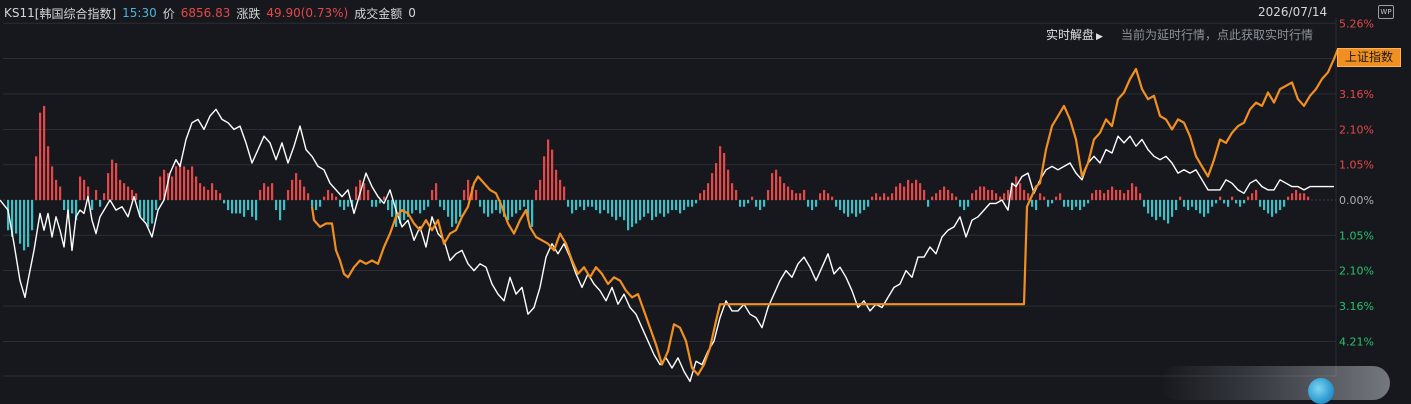 Image resolution: width=1411 pixels, height=404 pixels. Describe the element at coordinates (1369, 57) in the screenshot. I see `compare-index-tag: 上证指数` at that location.